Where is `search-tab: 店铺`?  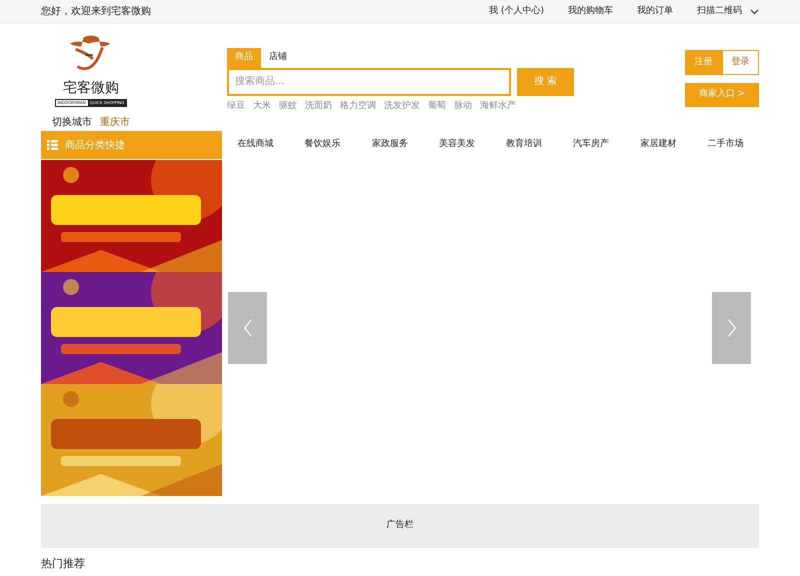 search-tab: 店铺 is located at coordinates (278, 58).